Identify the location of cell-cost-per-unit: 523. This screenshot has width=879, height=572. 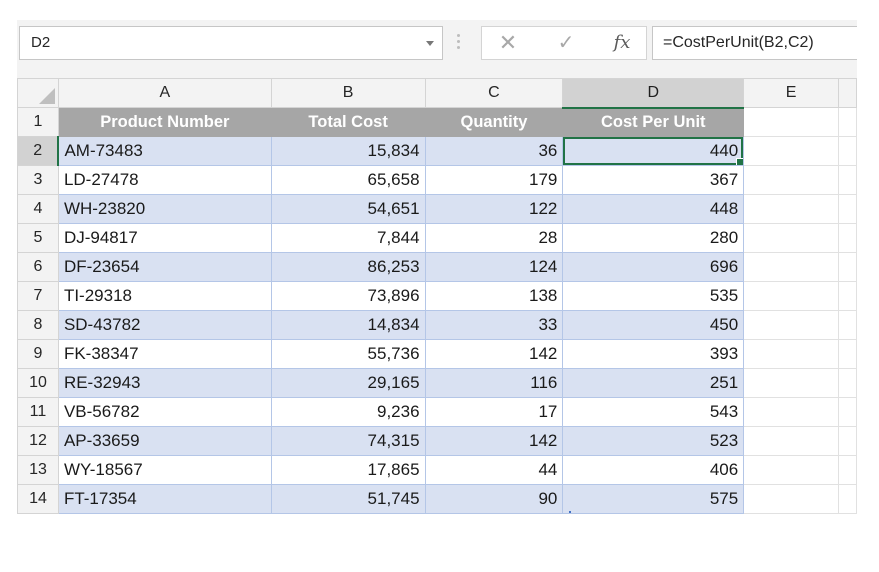
(653, 441).